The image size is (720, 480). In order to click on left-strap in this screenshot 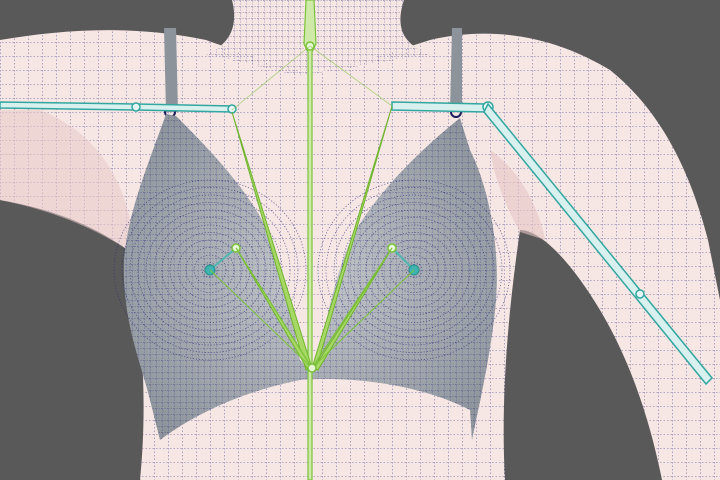, I will do `click(171, 70)`.